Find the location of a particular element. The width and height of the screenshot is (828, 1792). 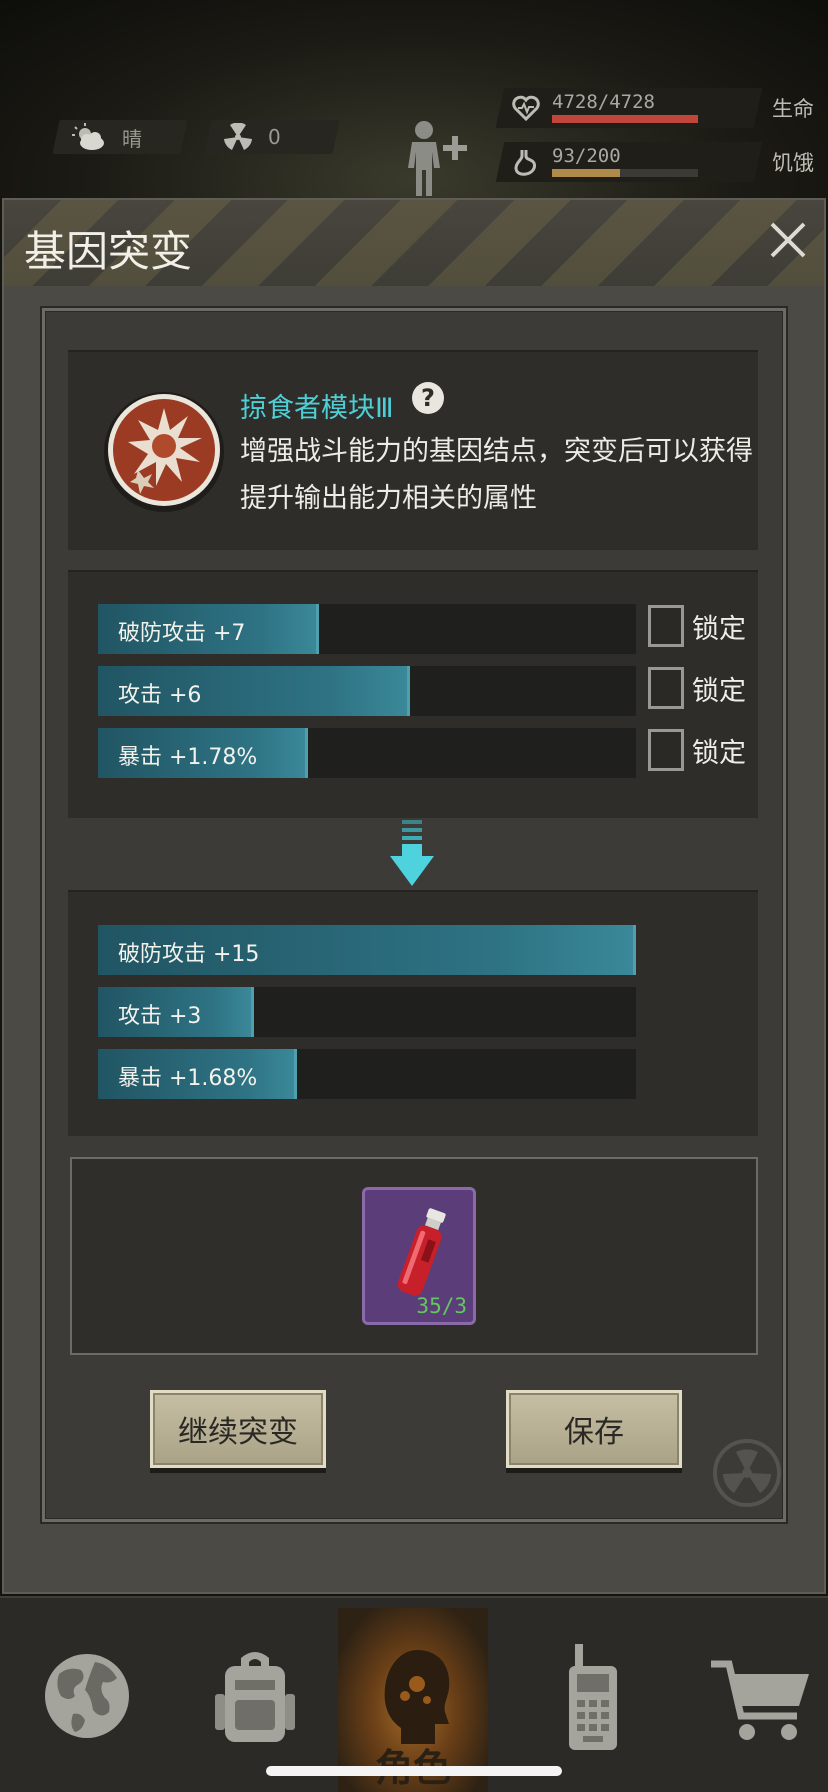

mutation-item-card: 35/3 is located at coordinates (419, 1256).